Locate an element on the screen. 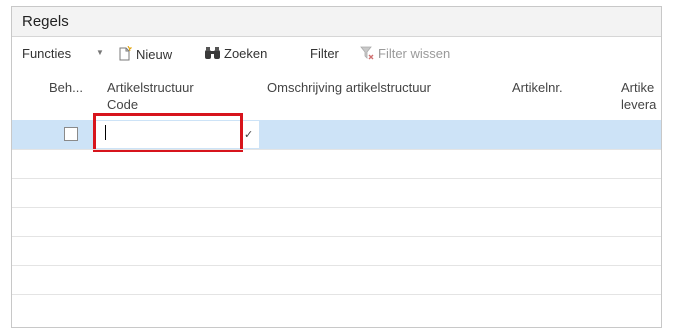 The height and width of the screenshot is (333, 673). new-button: Nieuw is located at coordinates (145, 53).